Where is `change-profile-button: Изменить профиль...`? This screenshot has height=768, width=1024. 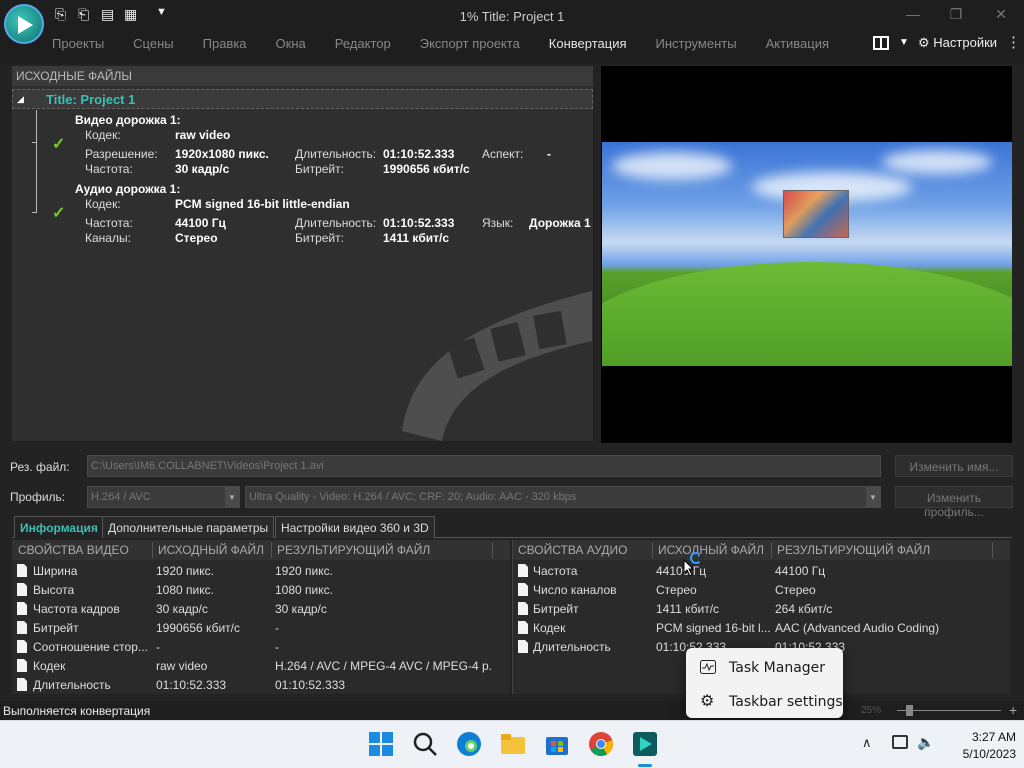 change-profile-button: Изменить профиль... is located at coordinates (954, 502).